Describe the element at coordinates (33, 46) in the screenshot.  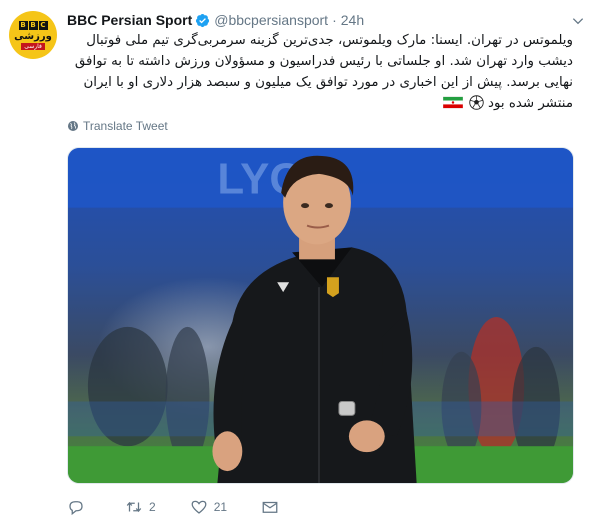
I see `avatar-tag: فارسی` at that location.